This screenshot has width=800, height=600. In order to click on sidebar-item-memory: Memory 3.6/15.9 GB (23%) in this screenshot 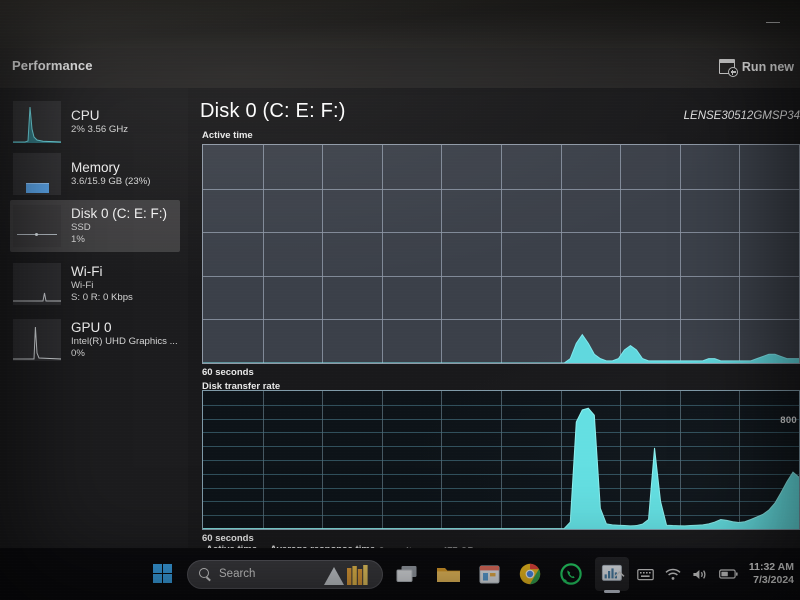, I will do `click(95, 174)`.